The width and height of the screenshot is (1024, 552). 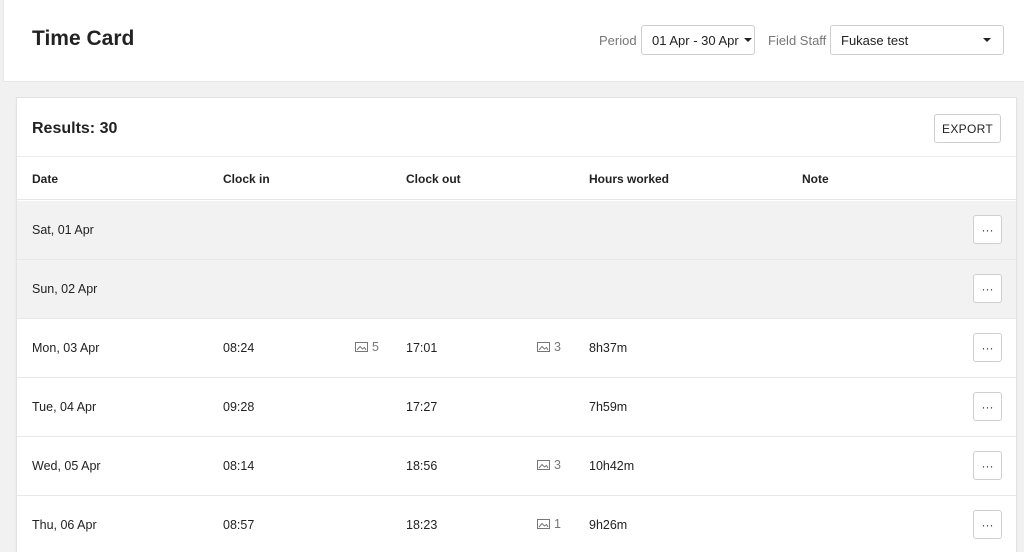 I want to click on row-date: Thu, 06 Apr, so click(x=64, y=525).